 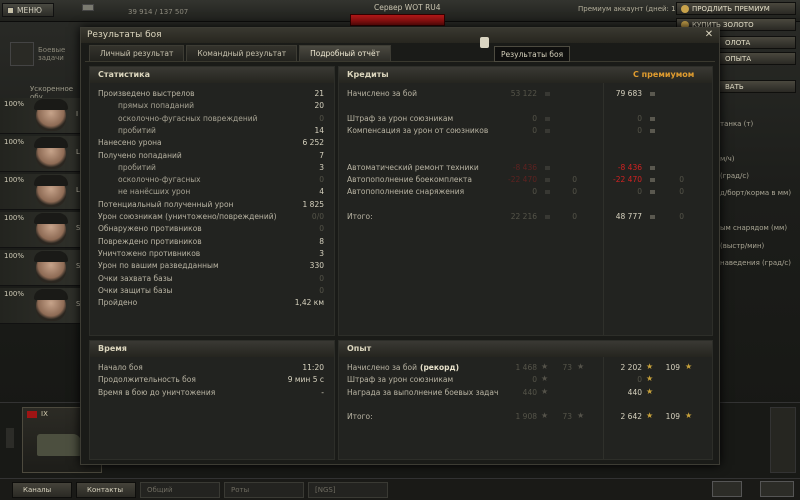 I want to click on nation-flag-icon, so click(x=32, y=414).